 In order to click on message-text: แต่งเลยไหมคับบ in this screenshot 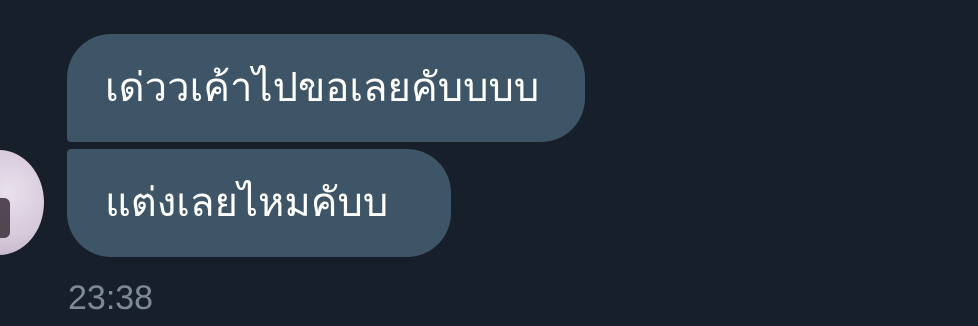, I will do `click(247, 203)`.